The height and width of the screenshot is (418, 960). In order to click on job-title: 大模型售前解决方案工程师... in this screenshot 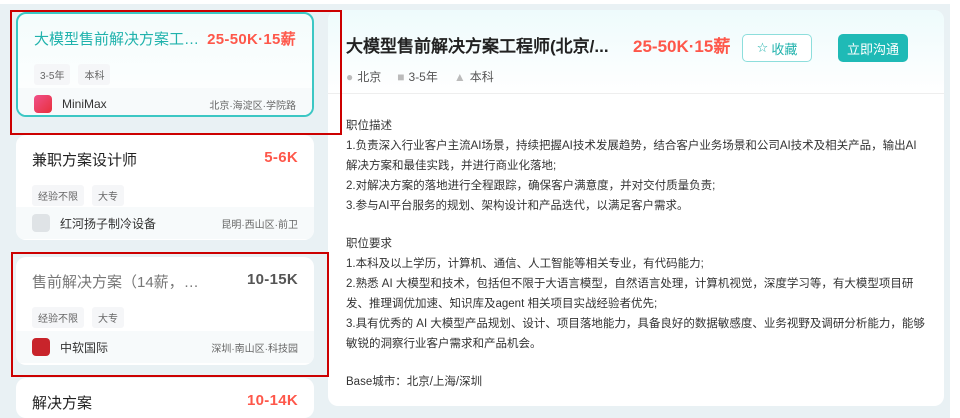, I will do `click(124, 39)`.